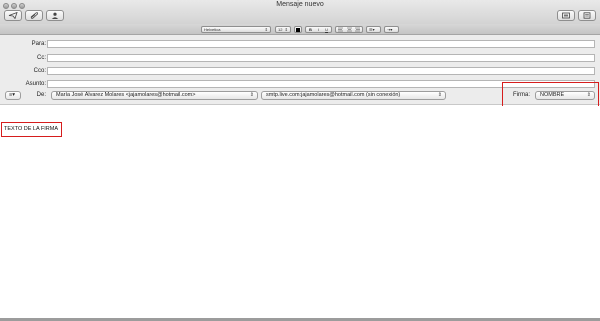 This screenshot has height=321, width=600. I want to click on address-button, so click(55, 15).